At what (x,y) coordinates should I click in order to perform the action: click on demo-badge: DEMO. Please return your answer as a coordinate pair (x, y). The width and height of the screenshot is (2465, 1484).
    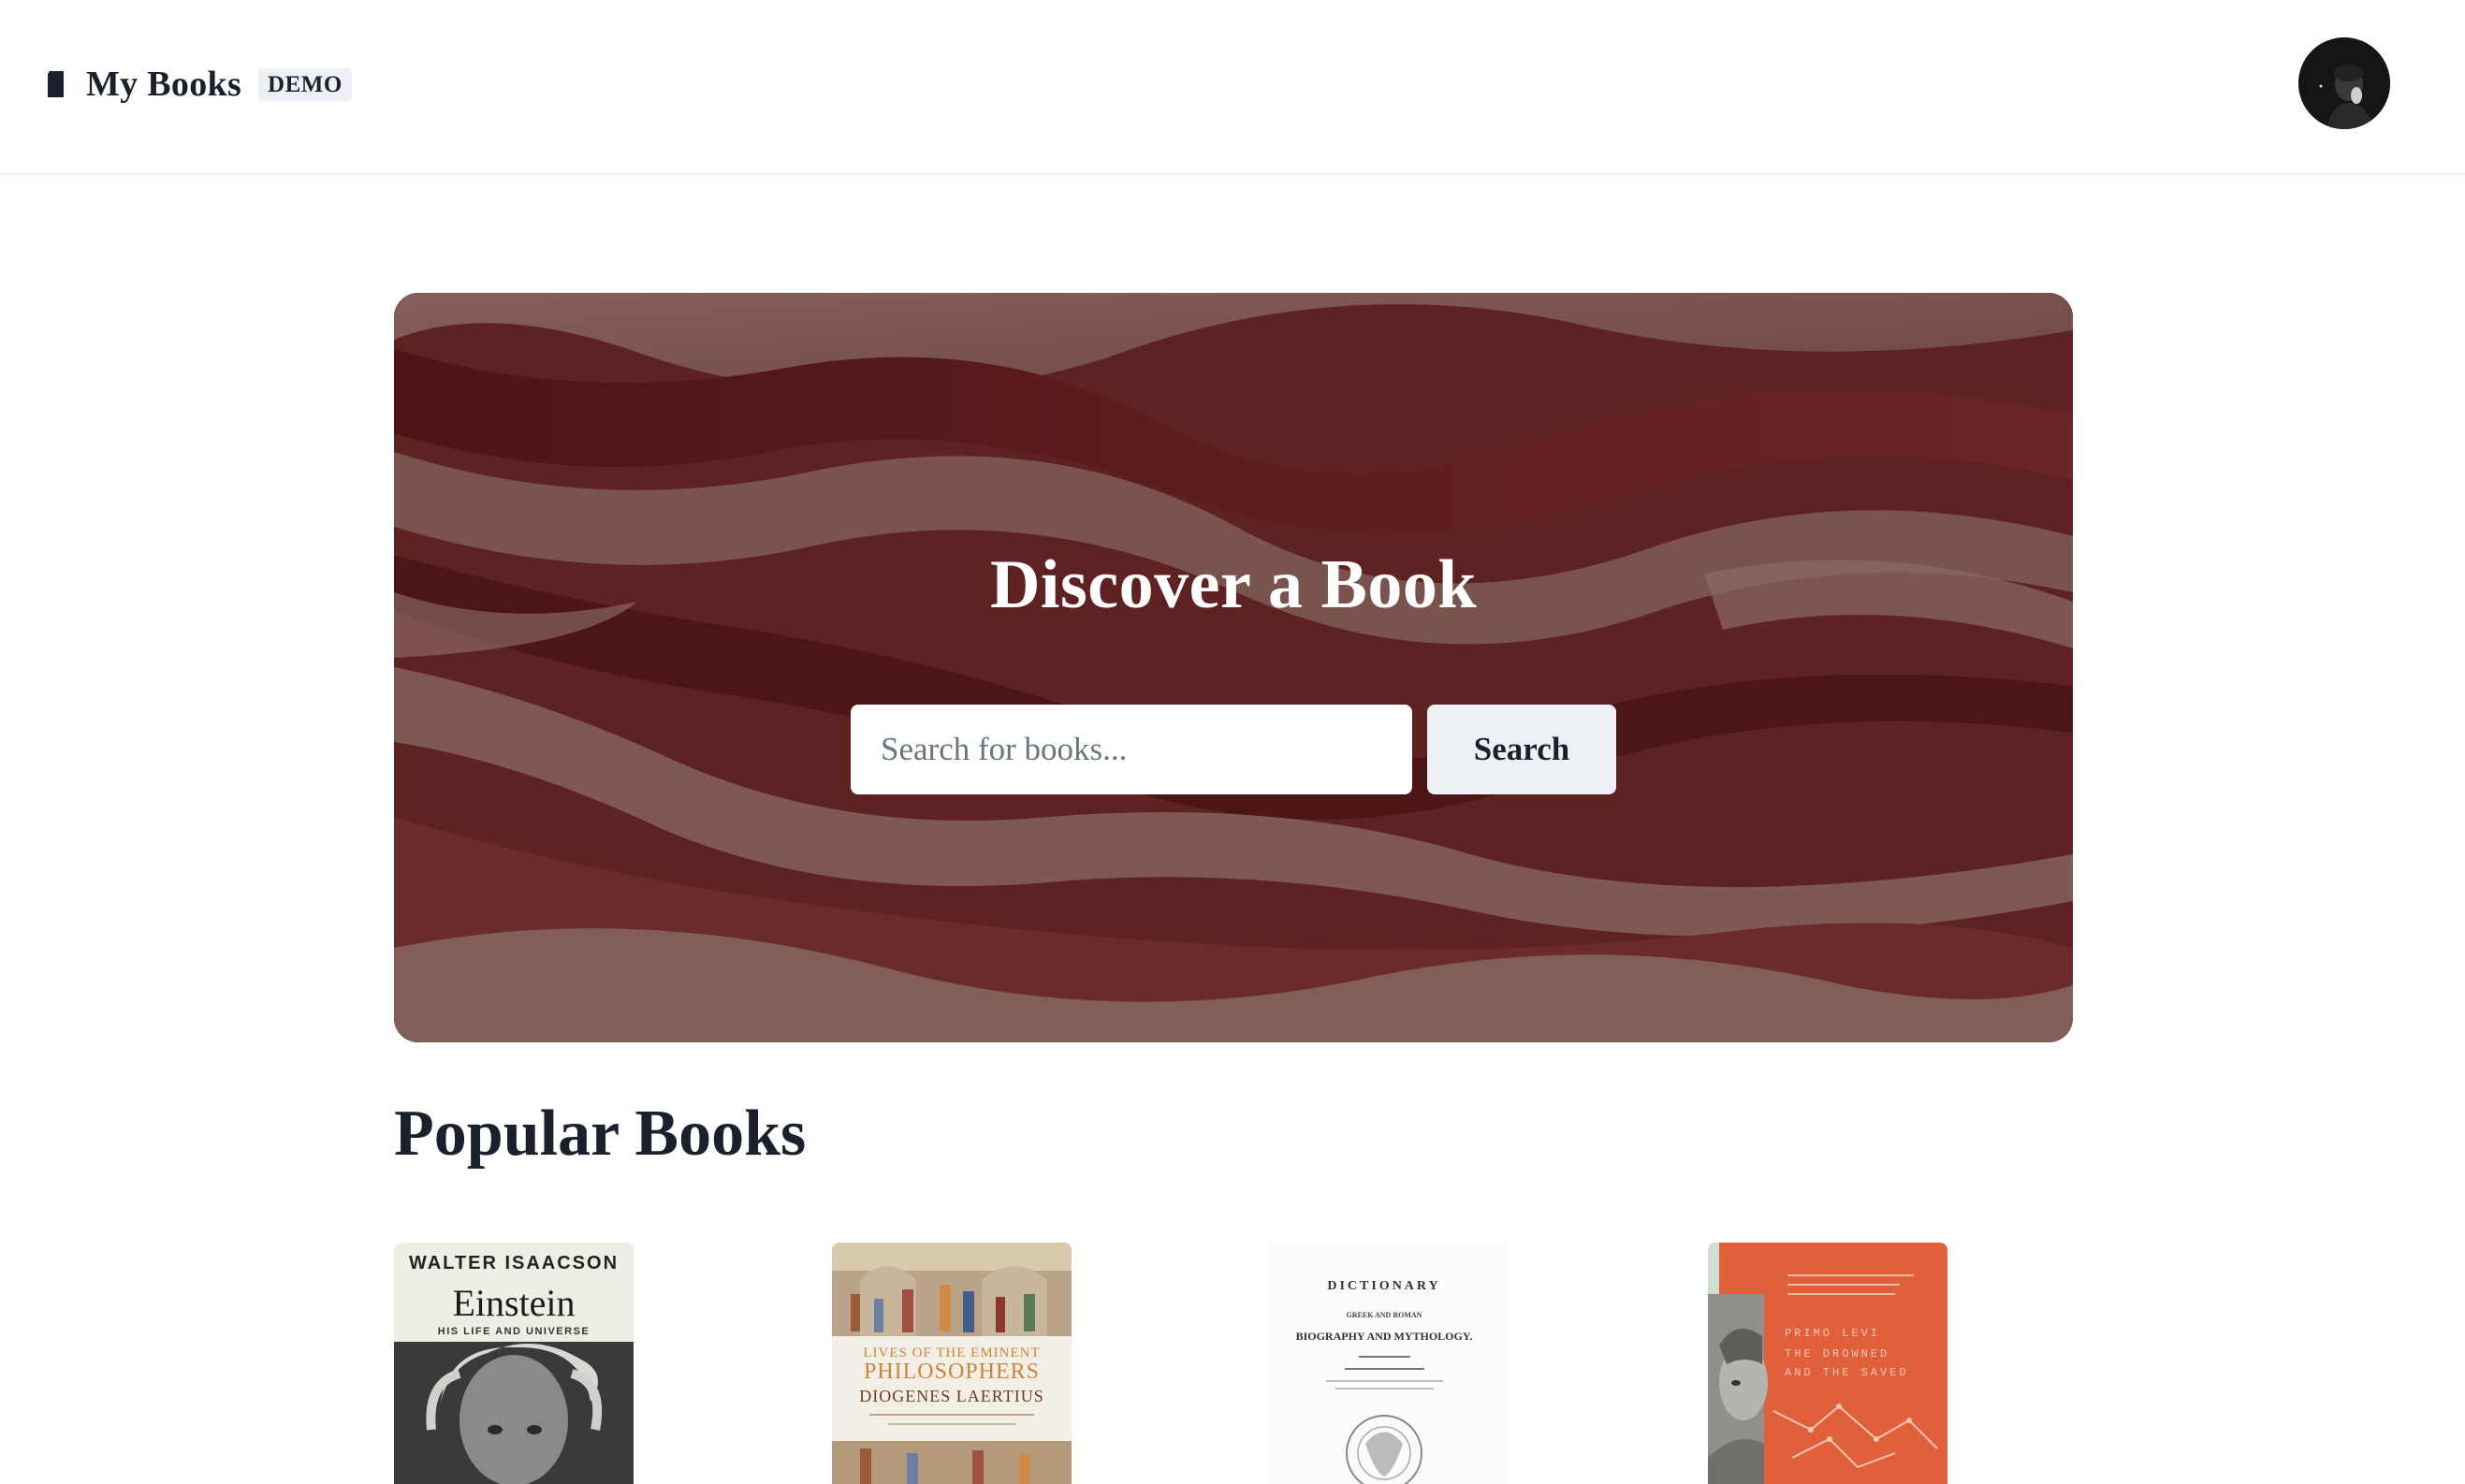
    Looking at the image, I should click on (305, 84).